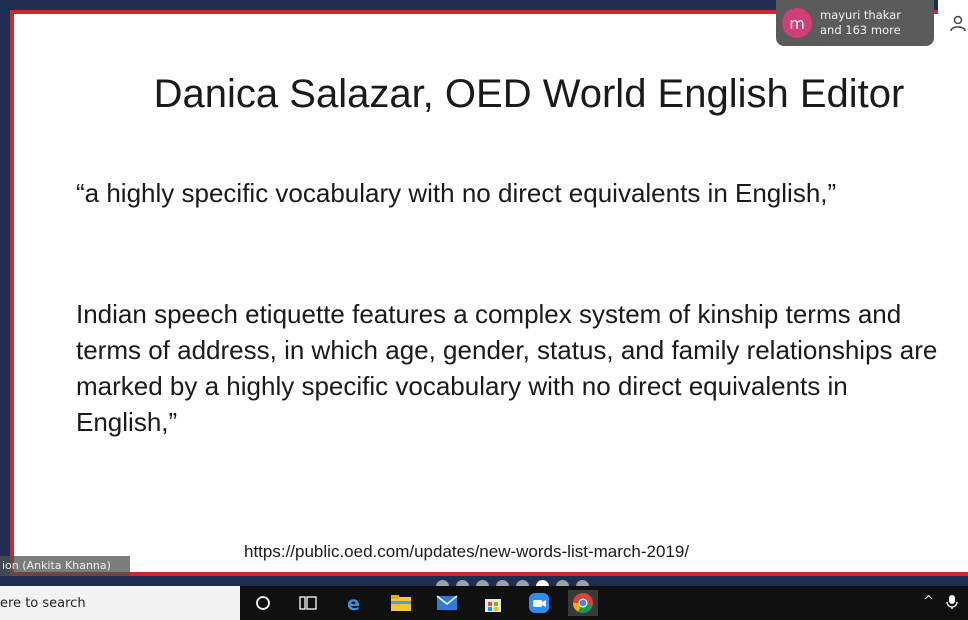  I want to click on zoom-icon, so click(539, 603).